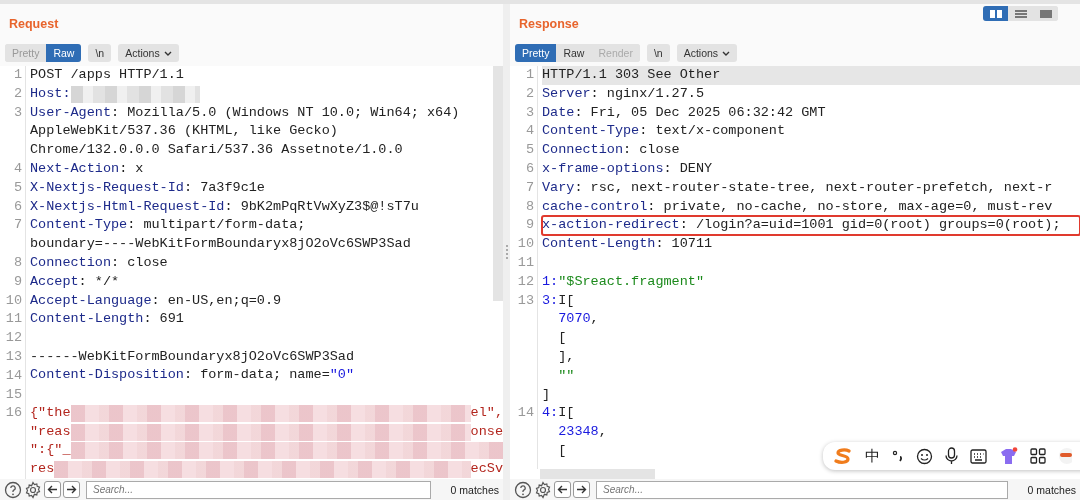 The image size is (1080, 500). Describe the element at coordinates (486, 469) in the screenshot. I see `body-text: ecSv` at that location.